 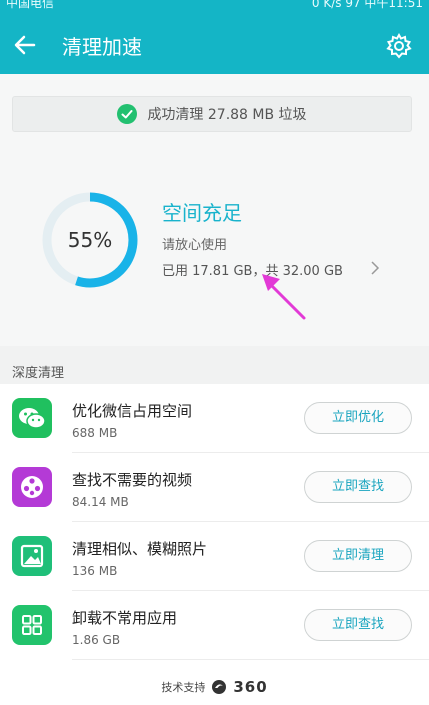 What do you see at coordinates (214, 625) in the screenshot?
I see `list-item-apps: 卸载不常用应用 1.86 GB 立即查找` at bounding box center [214, 625].